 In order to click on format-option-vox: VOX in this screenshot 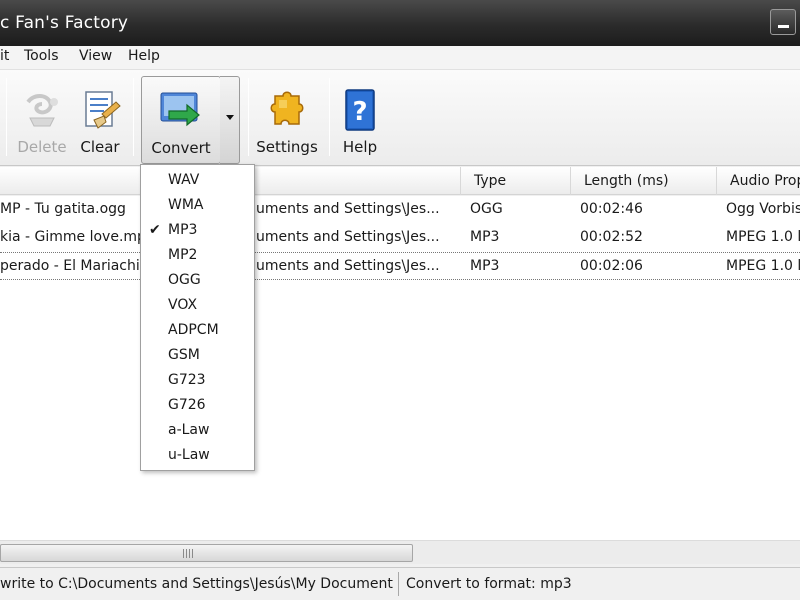, I will do `click(197, 306)`.